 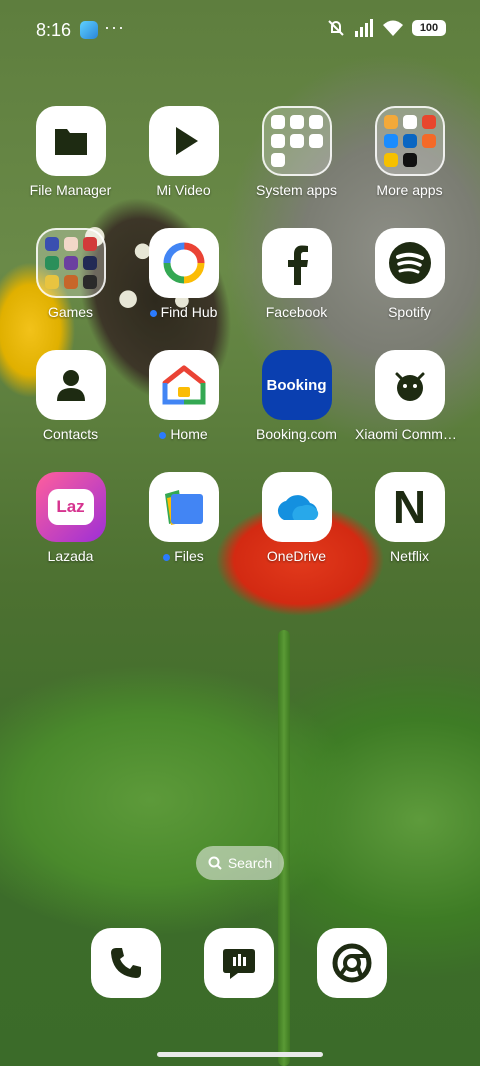 I want to click on folder-games: Games, so click(x=70, y=274).